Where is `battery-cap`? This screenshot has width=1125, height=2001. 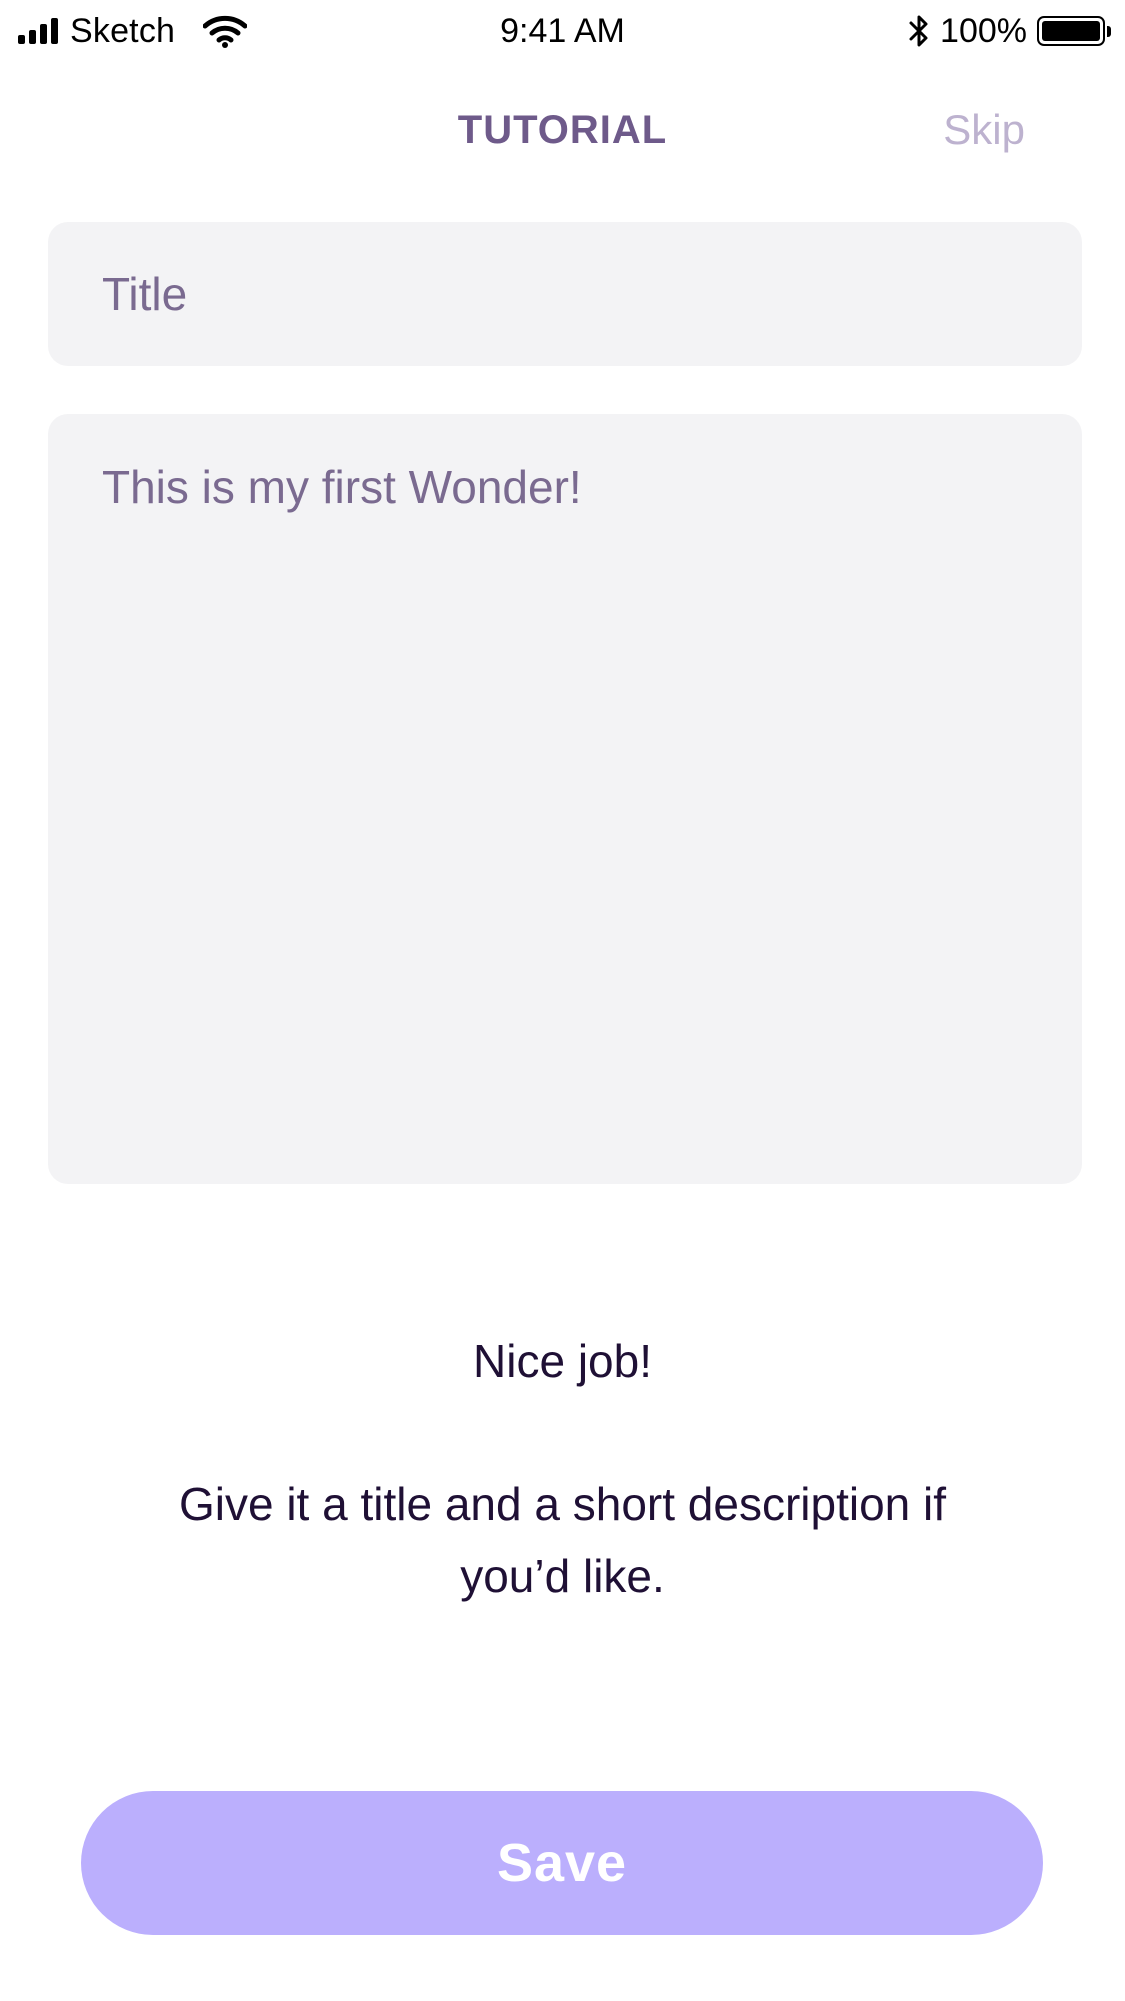
battery-cap is located at coordinates (1109, 31).